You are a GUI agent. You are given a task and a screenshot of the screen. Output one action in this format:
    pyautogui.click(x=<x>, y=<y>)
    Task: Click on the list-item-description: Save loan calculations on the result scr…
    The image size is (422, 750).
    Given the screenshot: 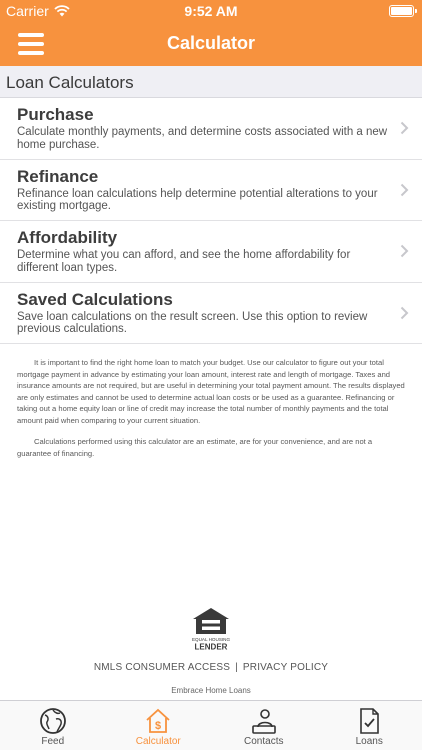 What is the action you would take?
    pyautogui.click(x=192, y=323)
    